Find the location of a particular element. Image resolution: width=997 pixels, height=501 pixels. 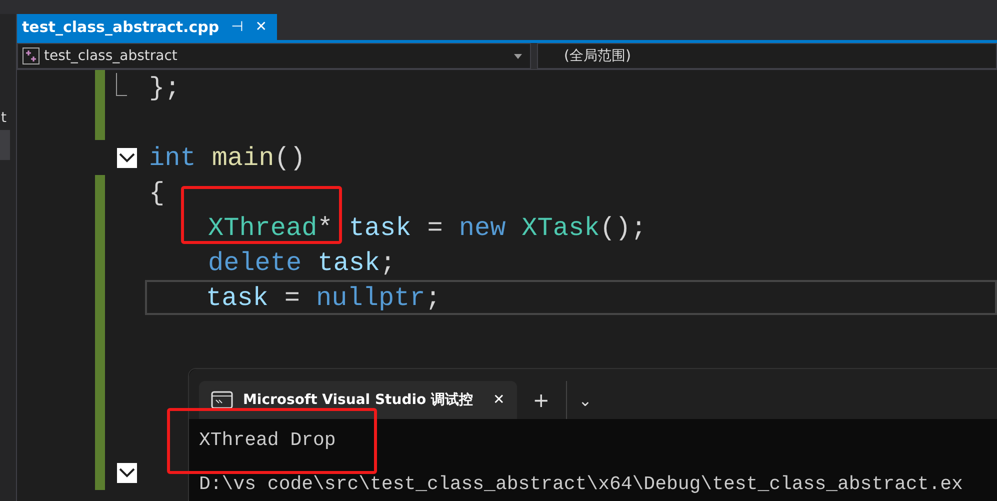

code-token: int is located at coordinates (172, 157).